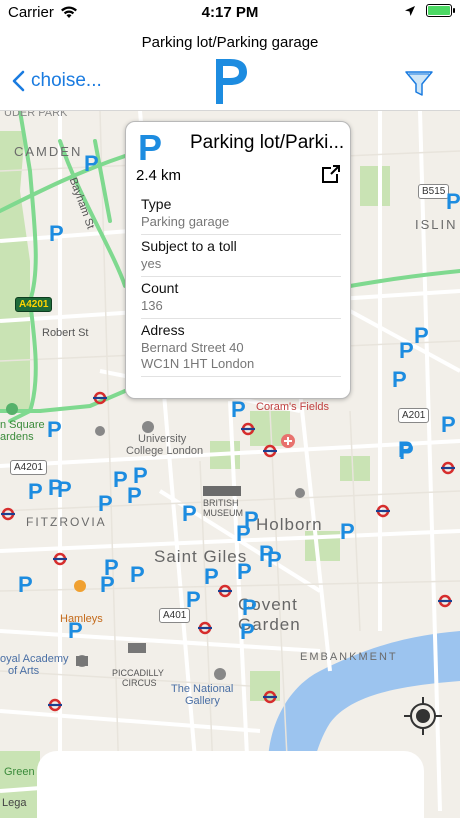  What do you see at coordinates (36, 115) in the screenshot?
I see `map-label-top: UDER PARK` at bounding box center [36, 115].